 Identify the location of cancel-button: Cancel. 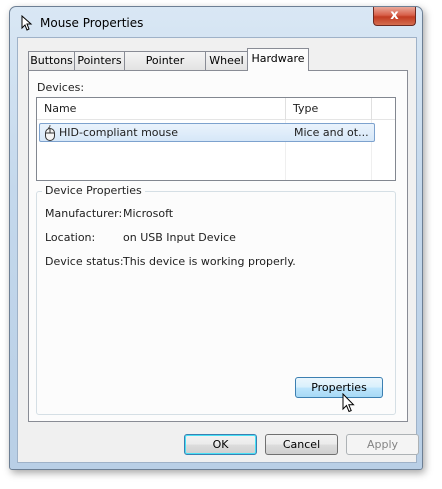
(301, 444).